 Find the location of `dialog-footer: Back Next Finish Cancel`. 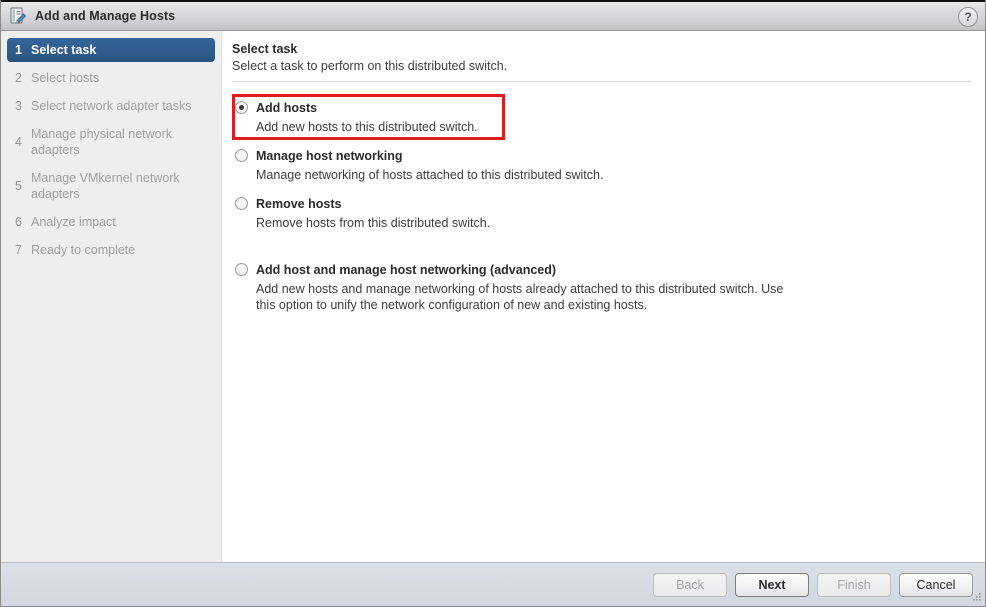

dialog-footer: Back Next Finish Cancel is located at coordinates (493, 584).